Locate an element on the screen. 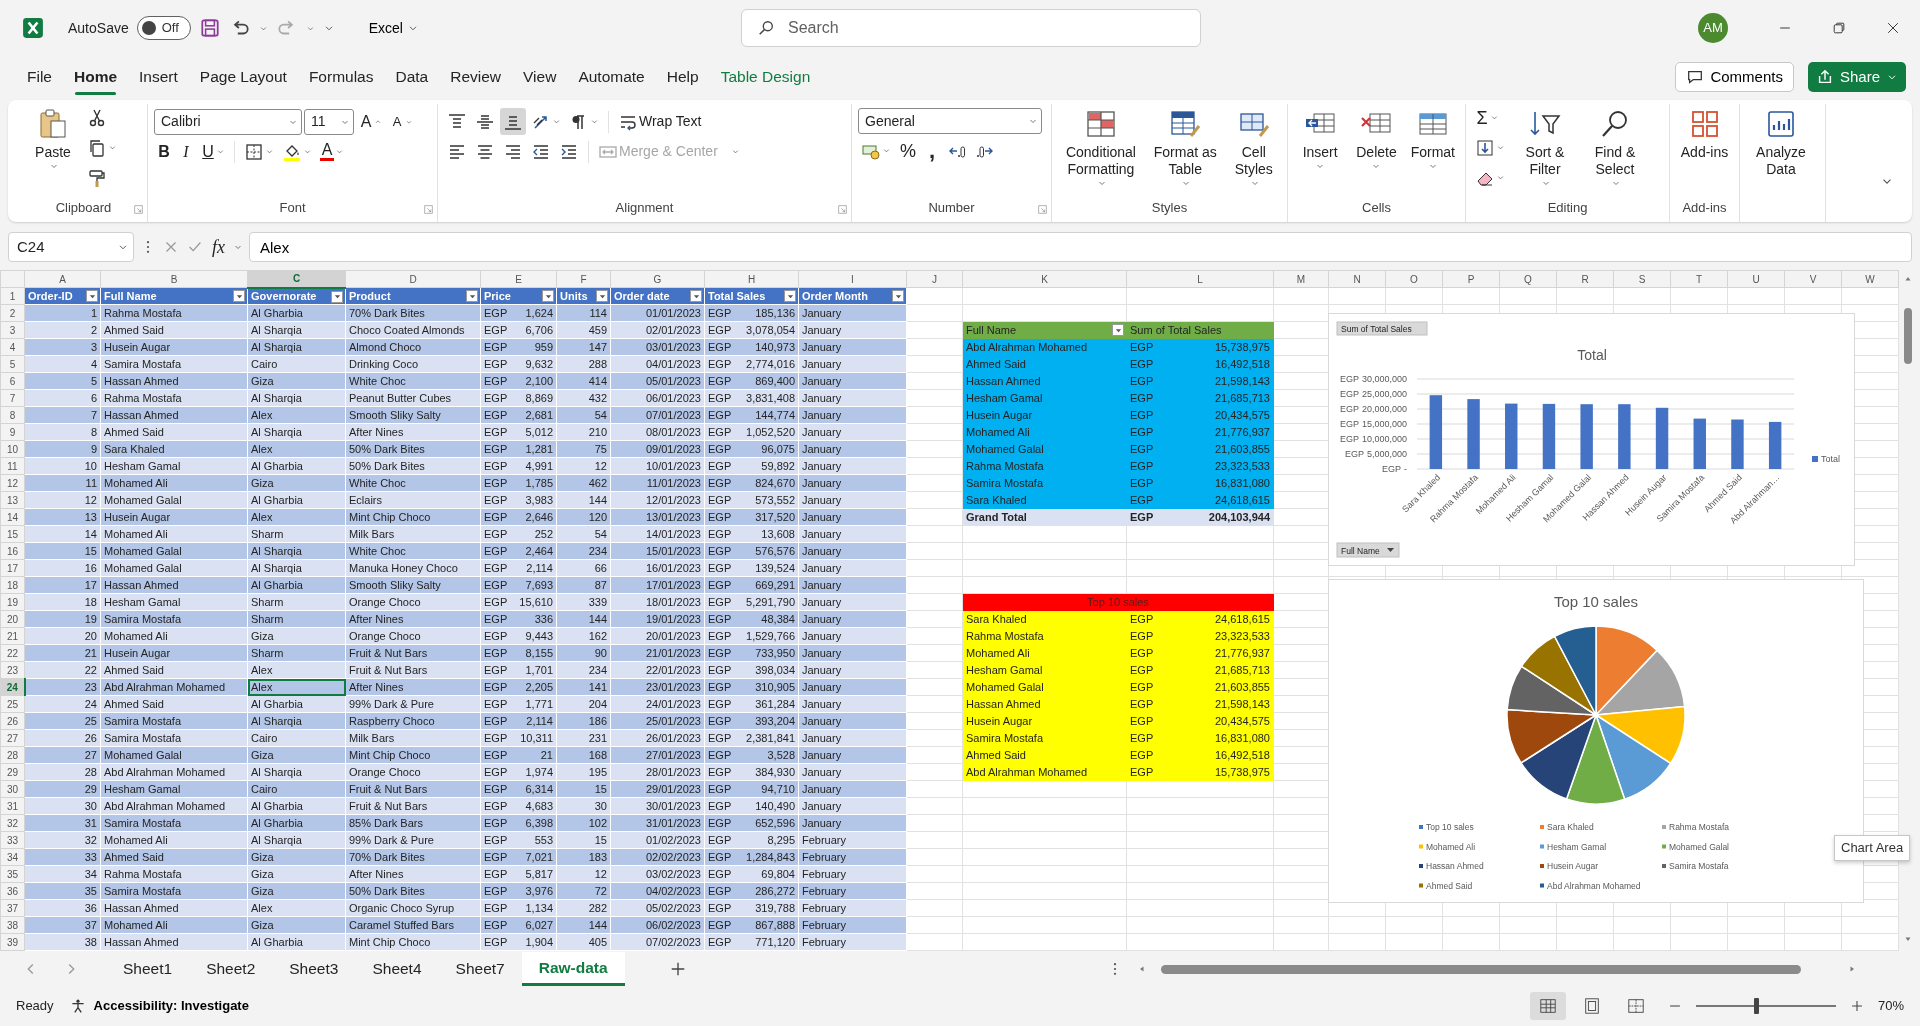 Image resolution: width=1920 pixels, height=1026 pixels. column-header: N is located at coordinates (1357, 279).